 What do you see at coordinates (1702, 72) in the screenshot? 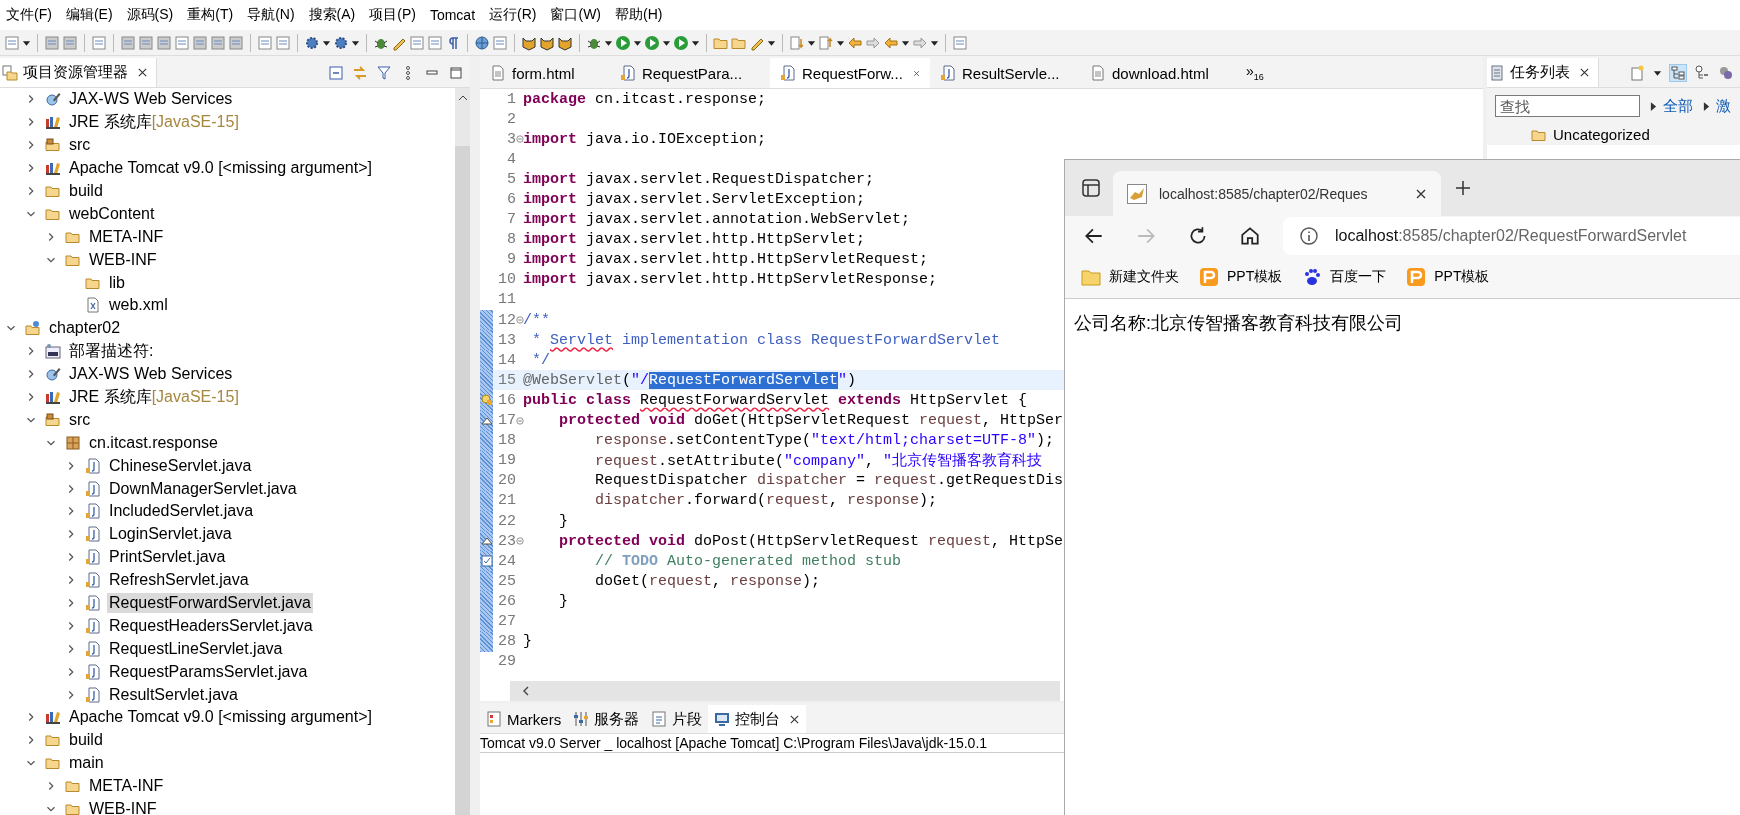
I see `clock-list-icon` at bounding box center [1702, 72].